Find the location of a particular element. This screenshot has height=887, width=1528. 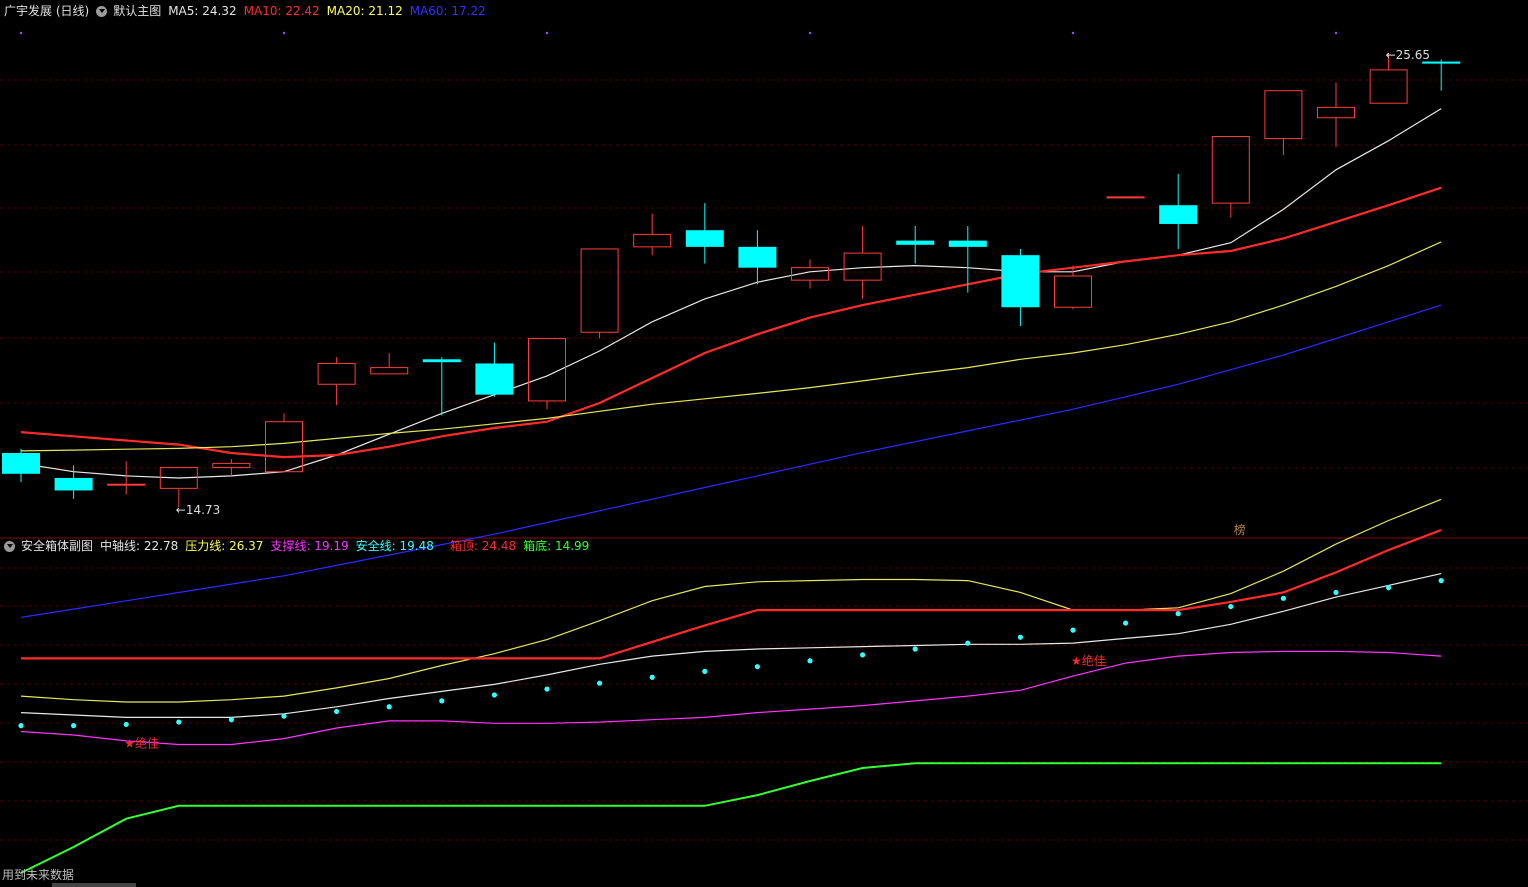

box-bottom-label: 箱底: 14.99 is located at coordinates (556, 546).